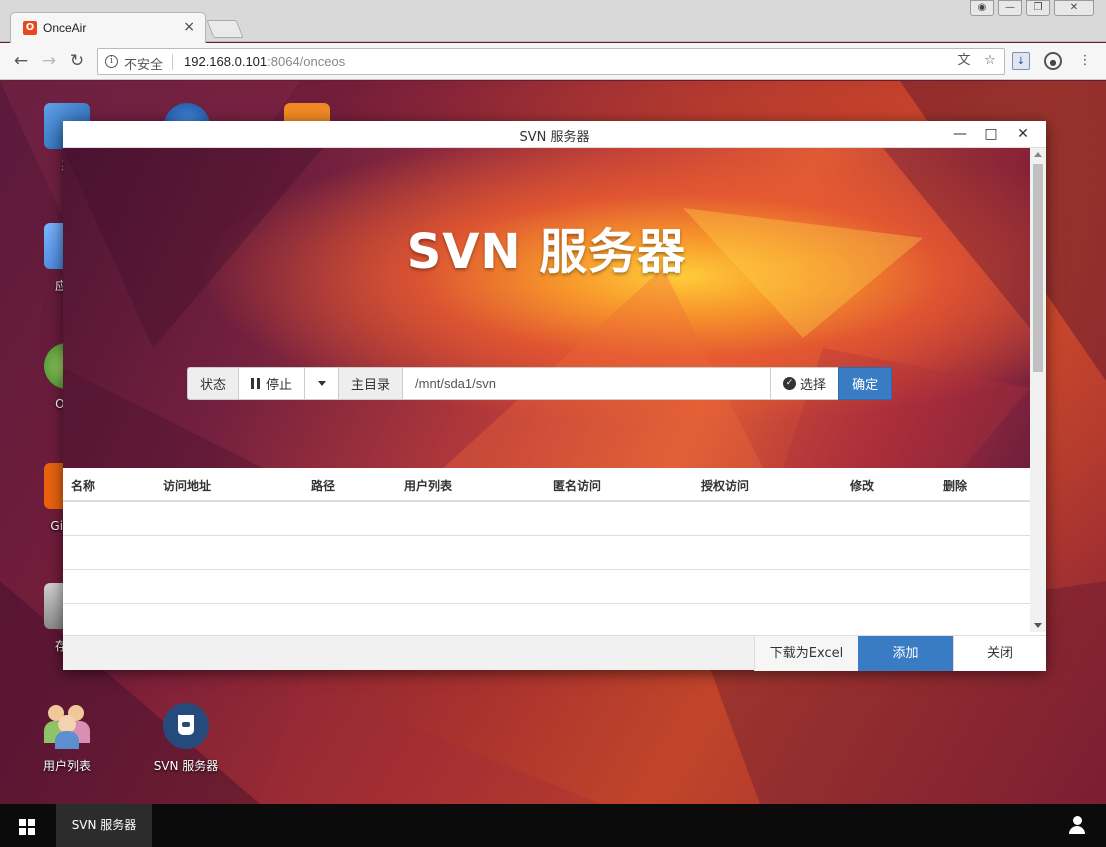 The height and width of the screenshot is (847, 1106). What do you see at coordinates (725, 485) in the screenshot?
I see `col-authorized-access: 授权访问` at bounding box center [725, 485].